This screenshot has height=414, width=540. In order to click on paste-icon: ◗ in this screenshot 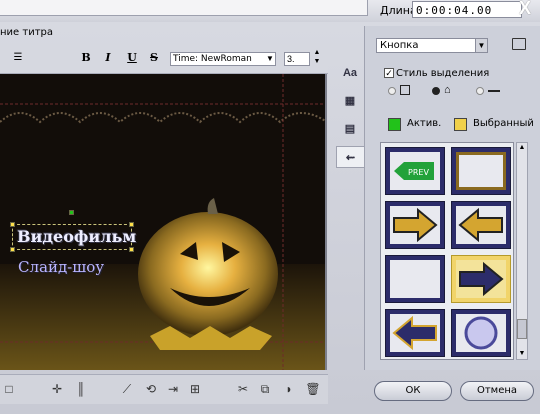, I will do `click(289, 389)`.